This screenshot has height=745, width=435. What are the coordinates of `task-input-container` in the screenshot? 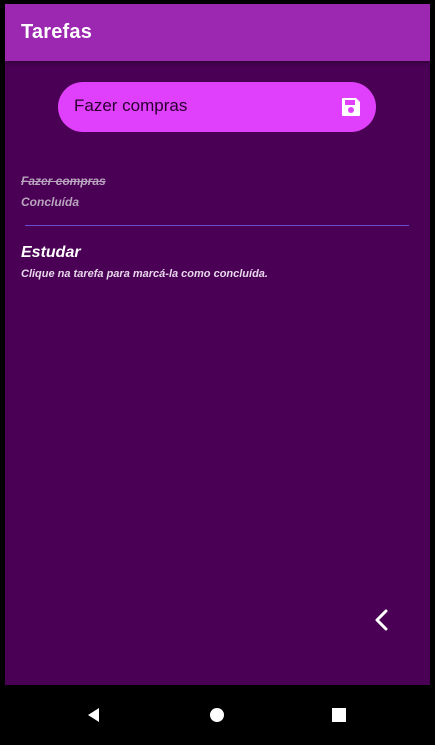 It's located at (217, 107).